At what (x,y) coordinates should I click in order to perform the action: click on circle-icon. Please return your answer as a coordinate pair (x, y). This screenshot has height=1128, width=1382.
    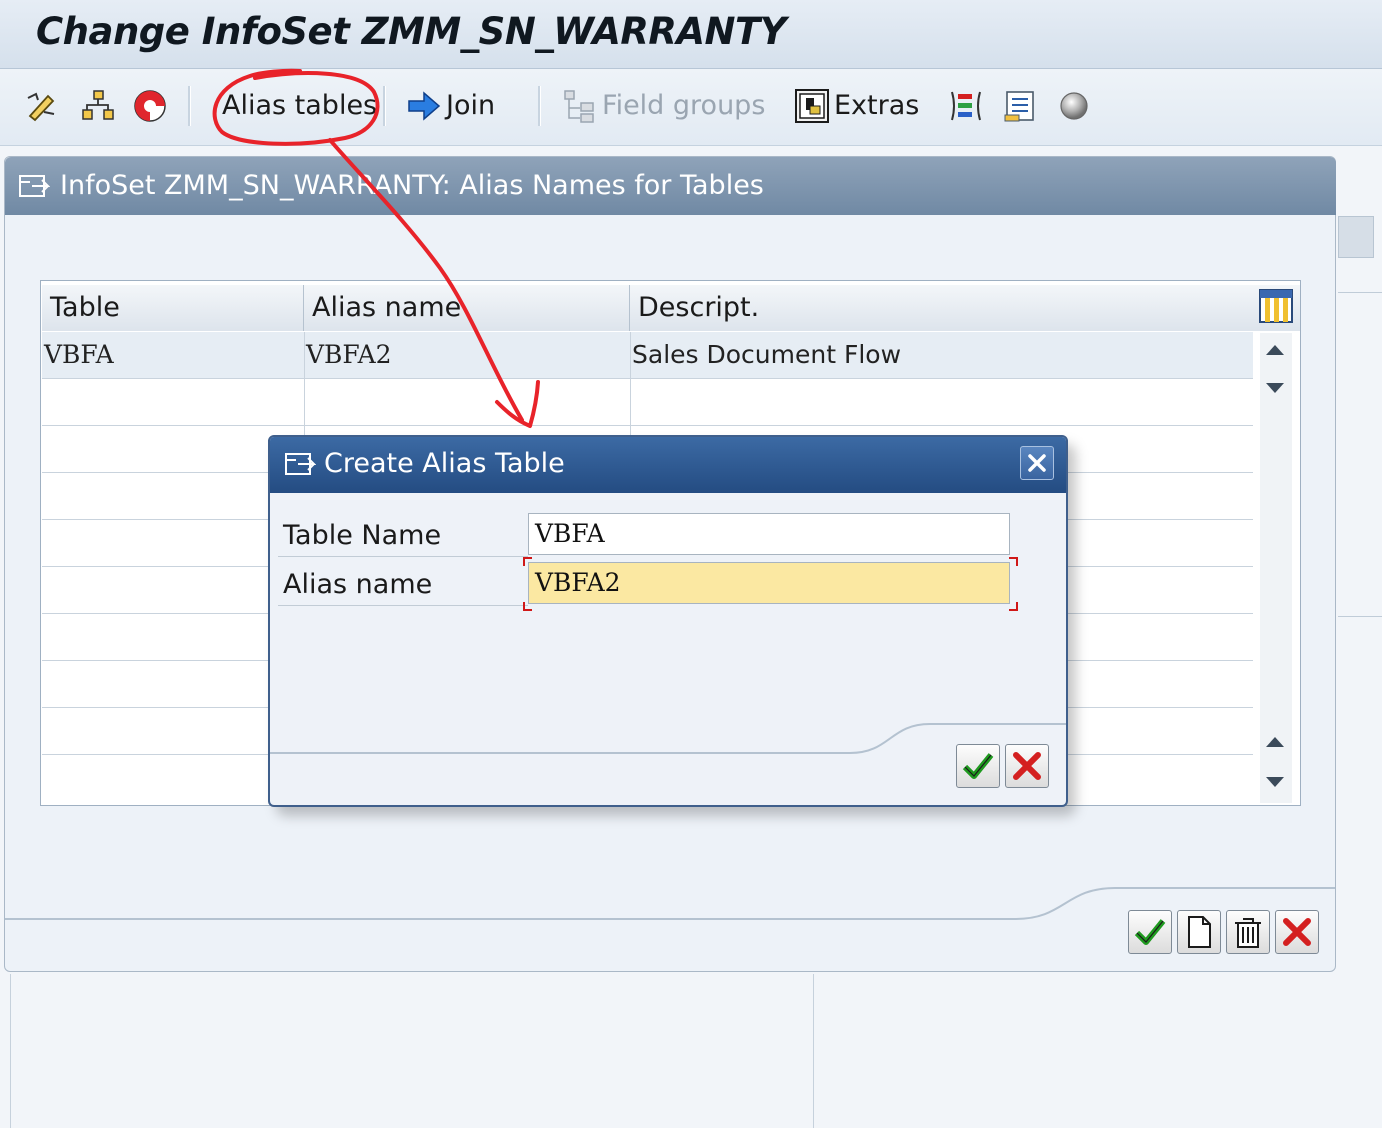
    Looking at the image, I should click on (1074, 106).